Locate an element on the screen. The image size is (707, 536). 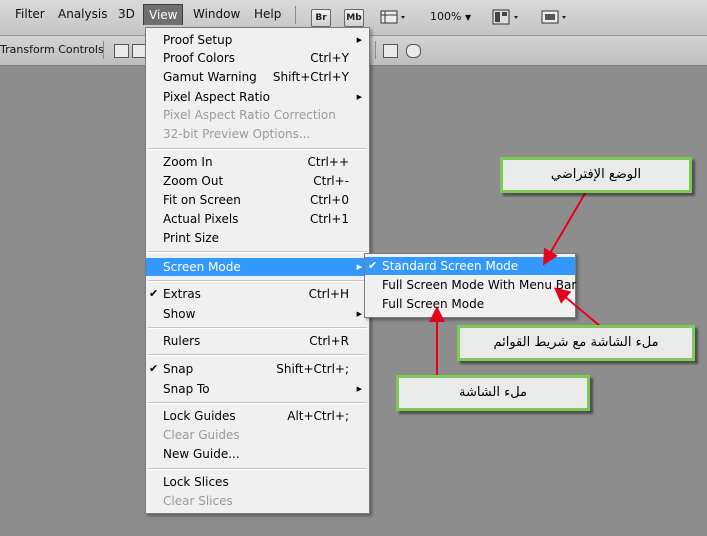
screen-mode-icon is located at coordinates (553, 17).